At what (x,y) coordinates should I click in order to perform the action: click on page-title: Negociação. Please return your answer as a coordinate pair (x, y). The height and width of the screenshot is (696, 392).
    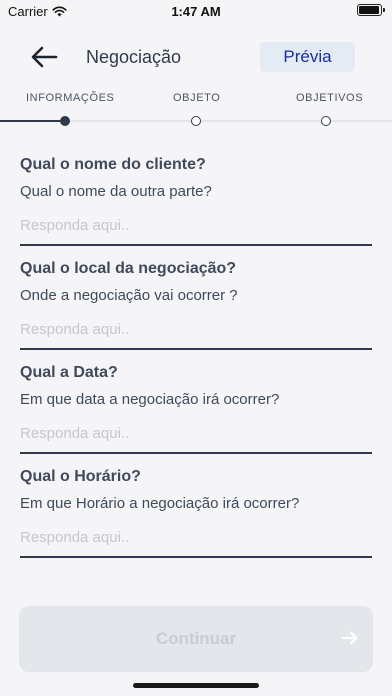
    Looking at the image, I should click on (134, 57).